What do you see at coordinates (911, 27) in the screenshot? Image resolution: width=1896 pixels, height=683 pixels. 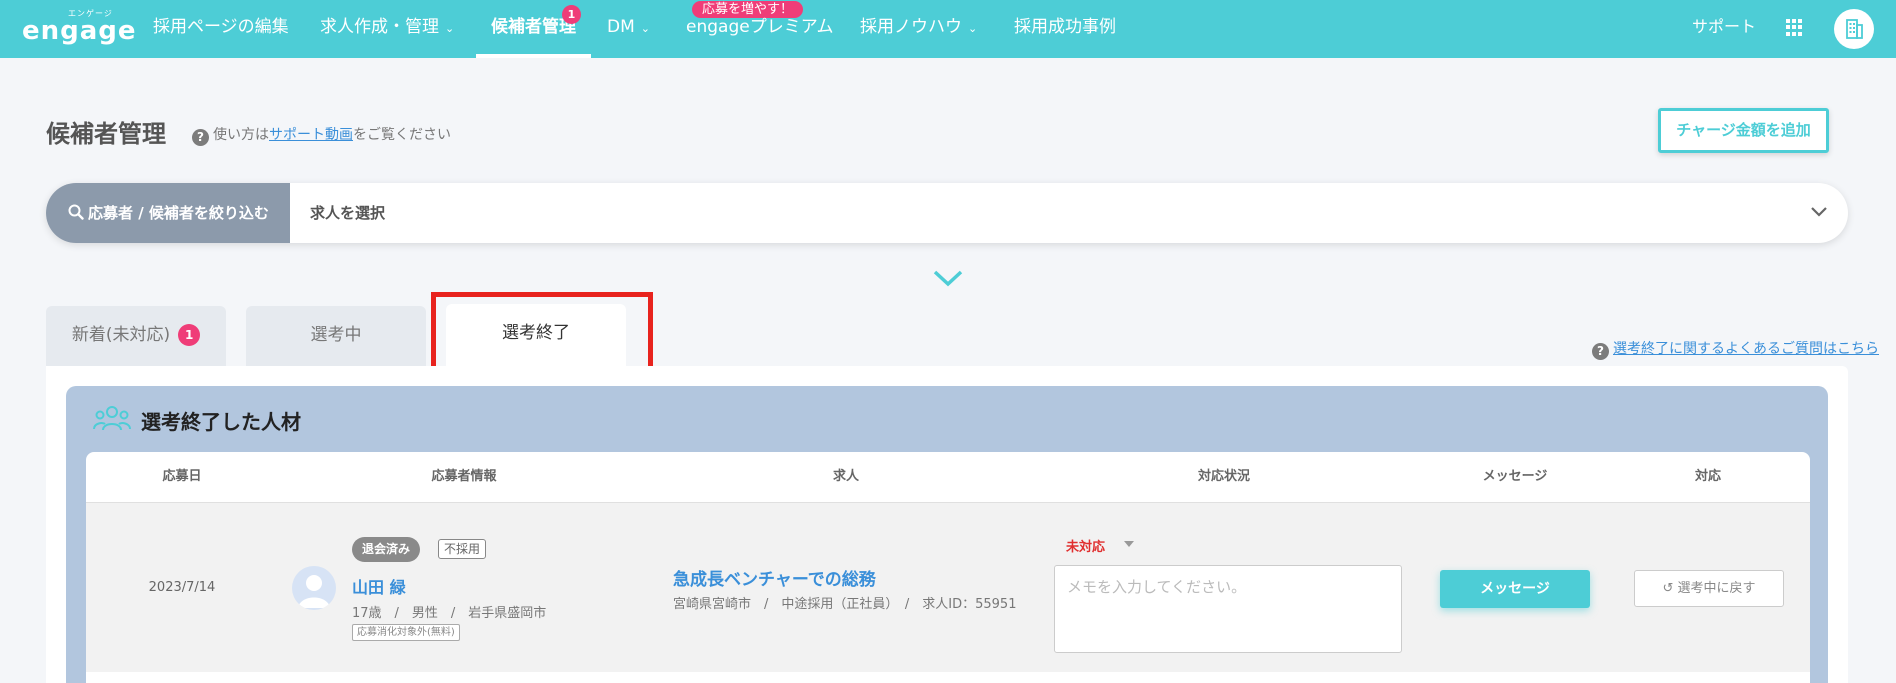 I see `nav-item-label: 採用ノウハウ` at bounding box center [911, 27].